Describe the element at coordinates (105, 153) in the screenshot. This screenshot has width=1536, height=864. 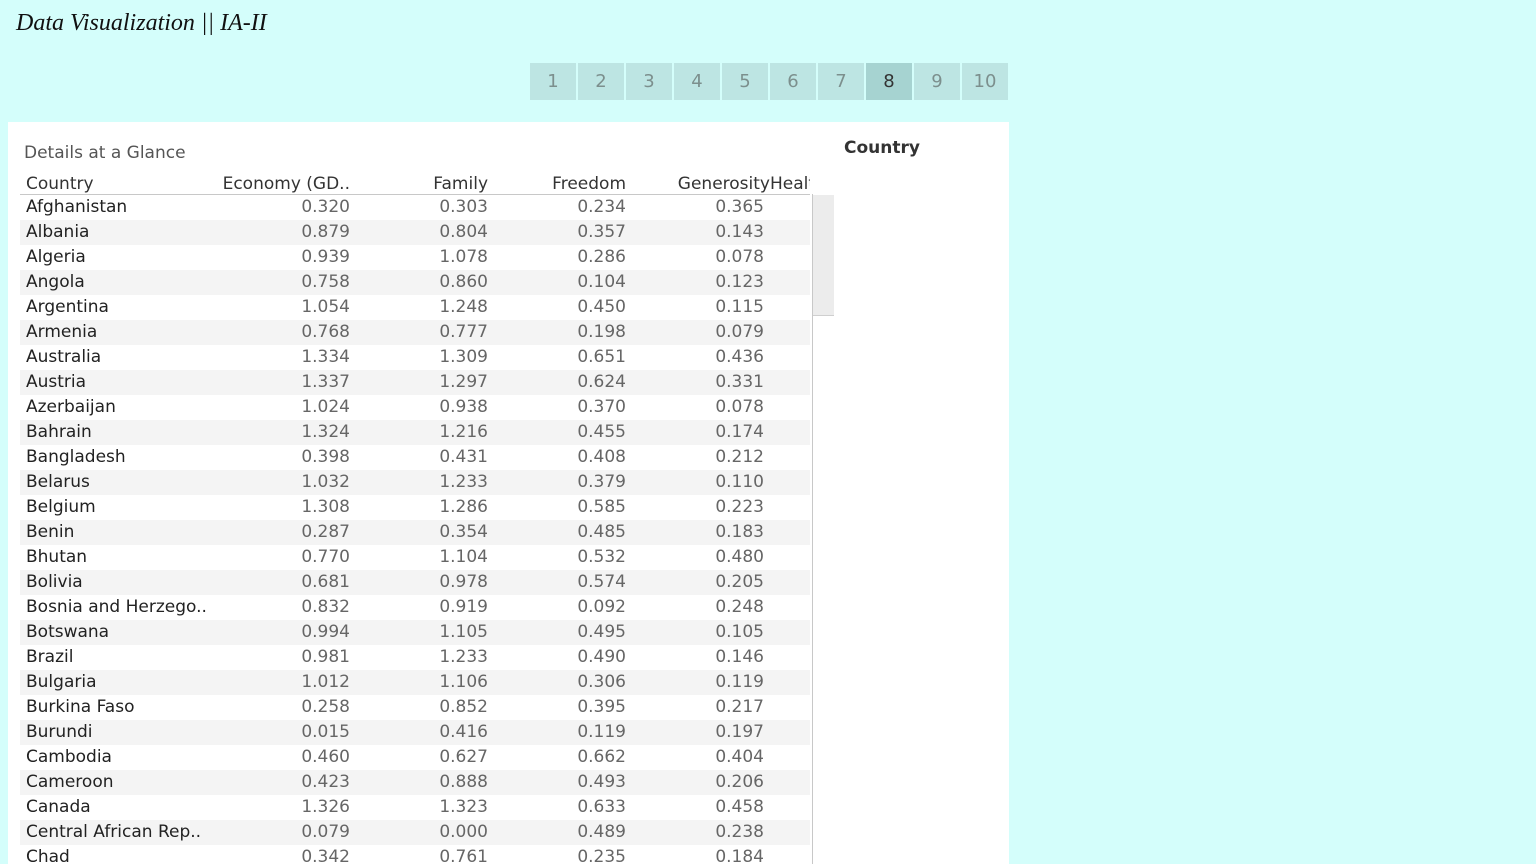
I see `sheet-title: Details at a Glance` at that location.